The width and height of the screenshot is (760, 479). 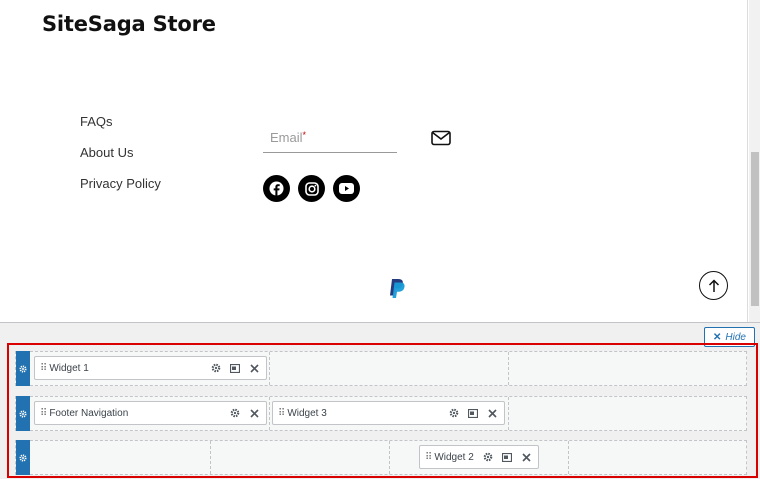 I want to click on builder-row-1: ⠿ Widget 1, so click(x=381, y=368).